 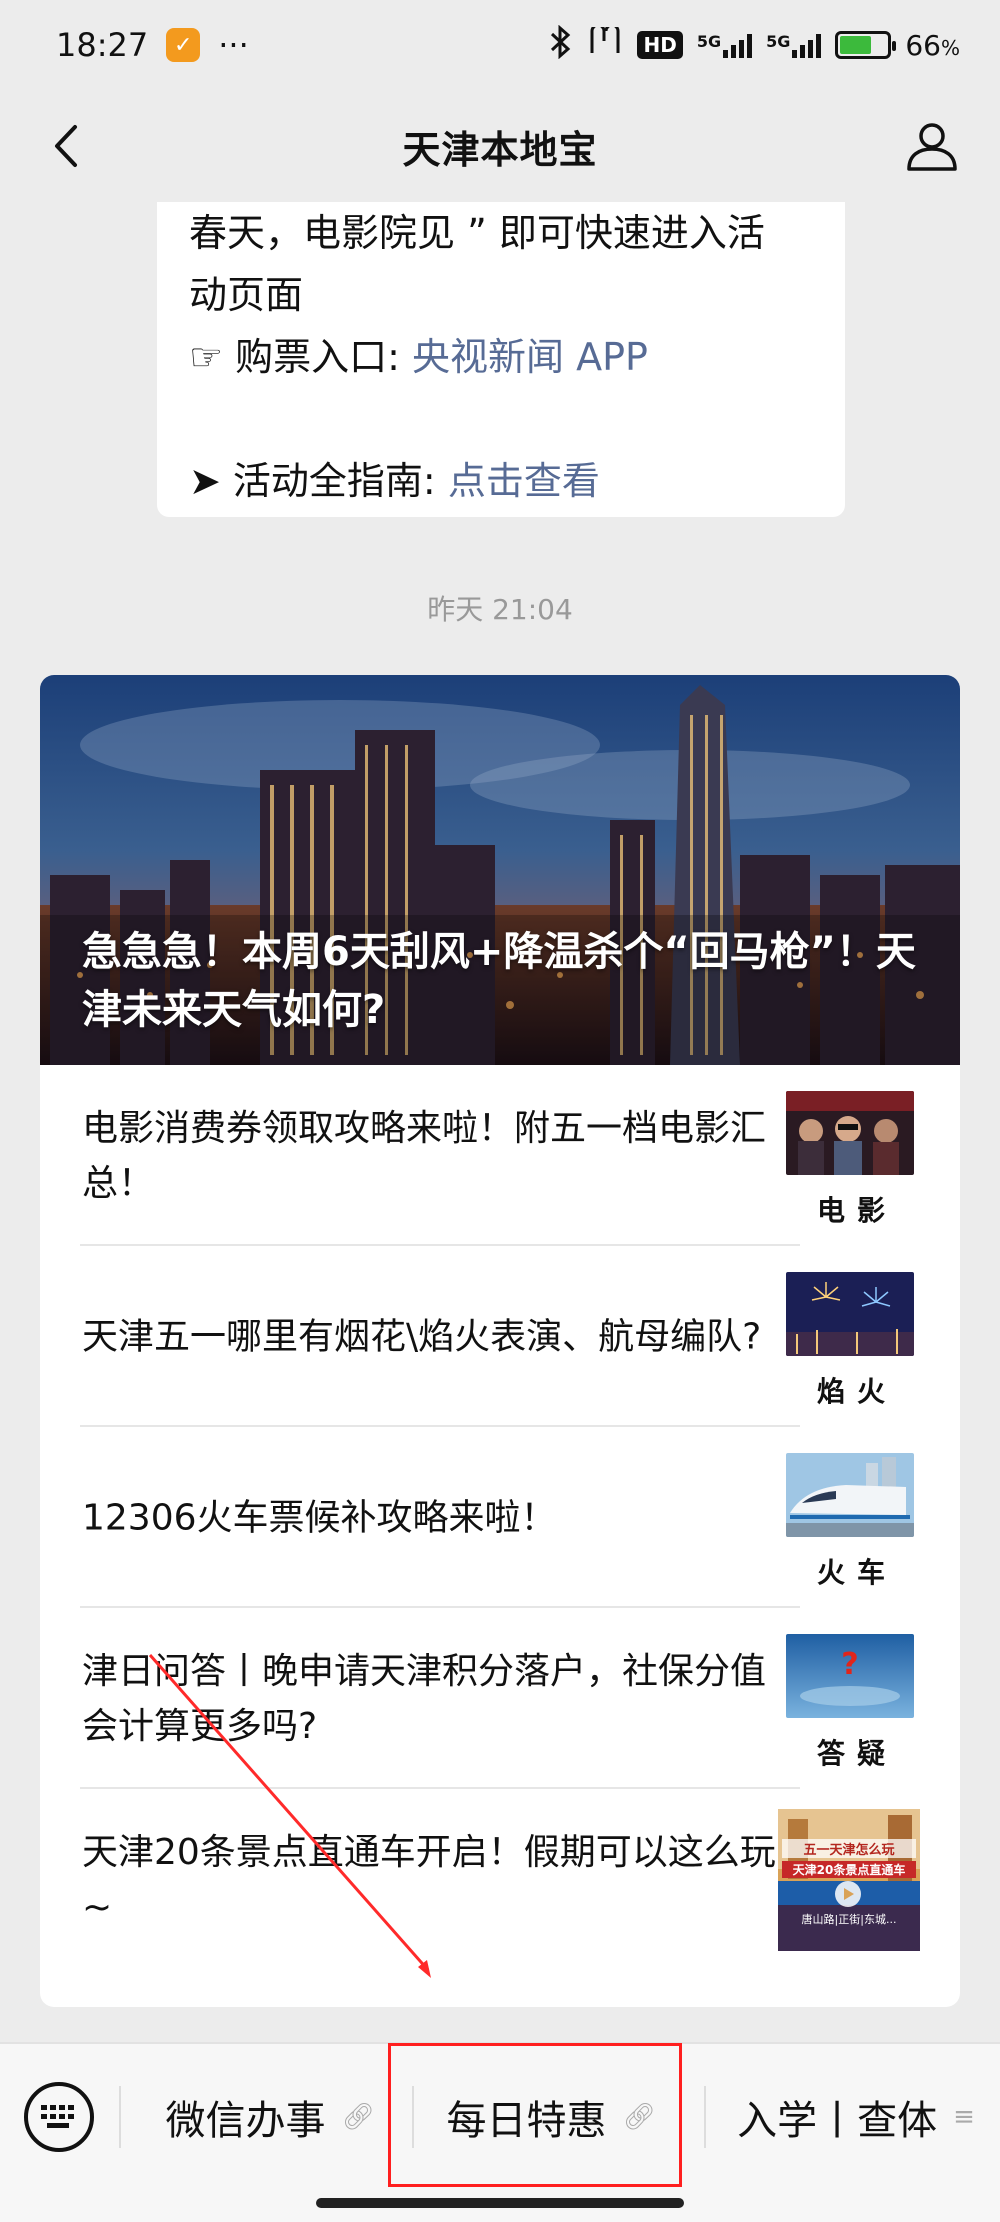 I want to click on article-item-fireworks: 天津五一哪里有烟花\焰火表演、航母编队? 焰火, so click(x=500, y=1336).